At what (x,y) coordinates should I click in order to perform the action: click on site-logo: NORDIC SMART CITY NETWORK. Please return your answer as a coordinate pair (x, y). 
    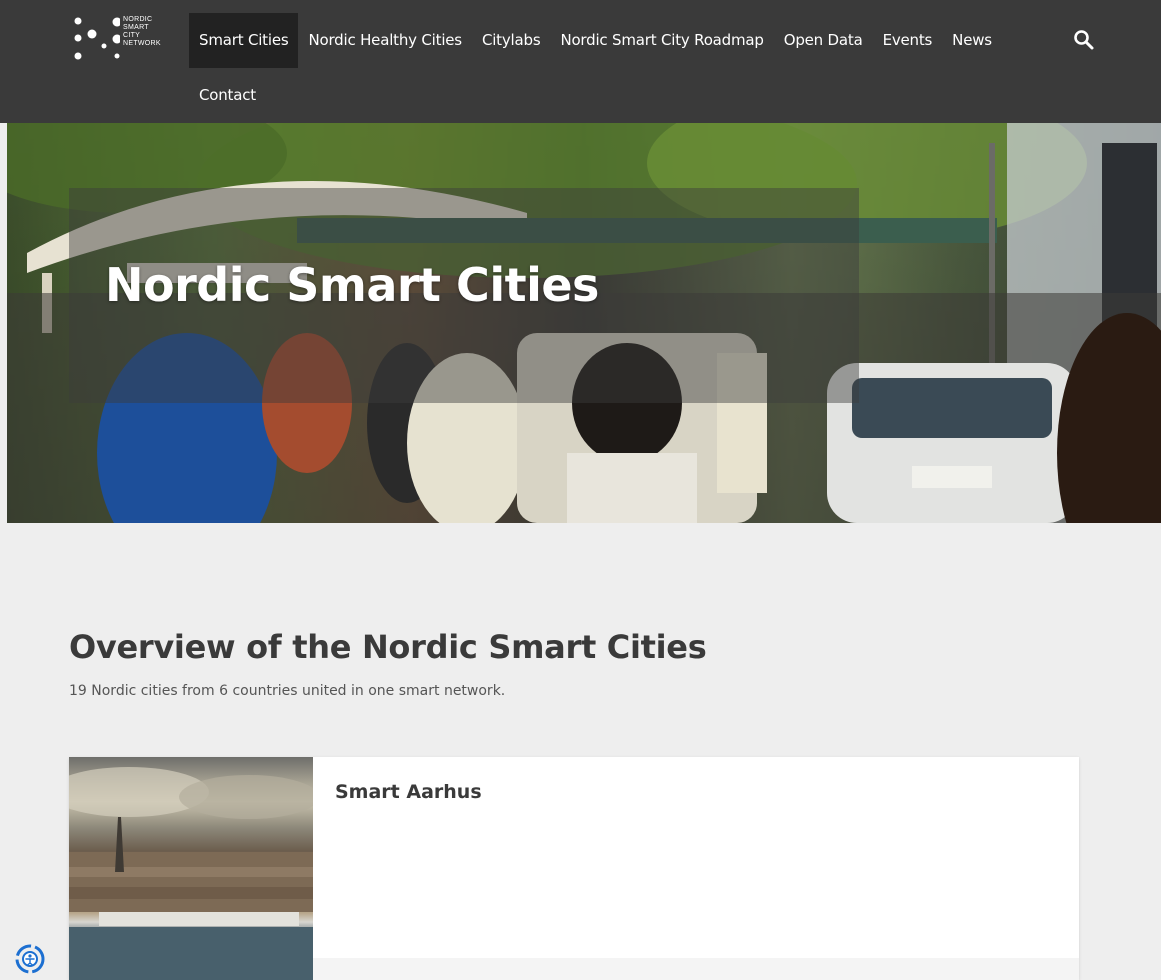
    Looking at the image, I should click on (125, 39).